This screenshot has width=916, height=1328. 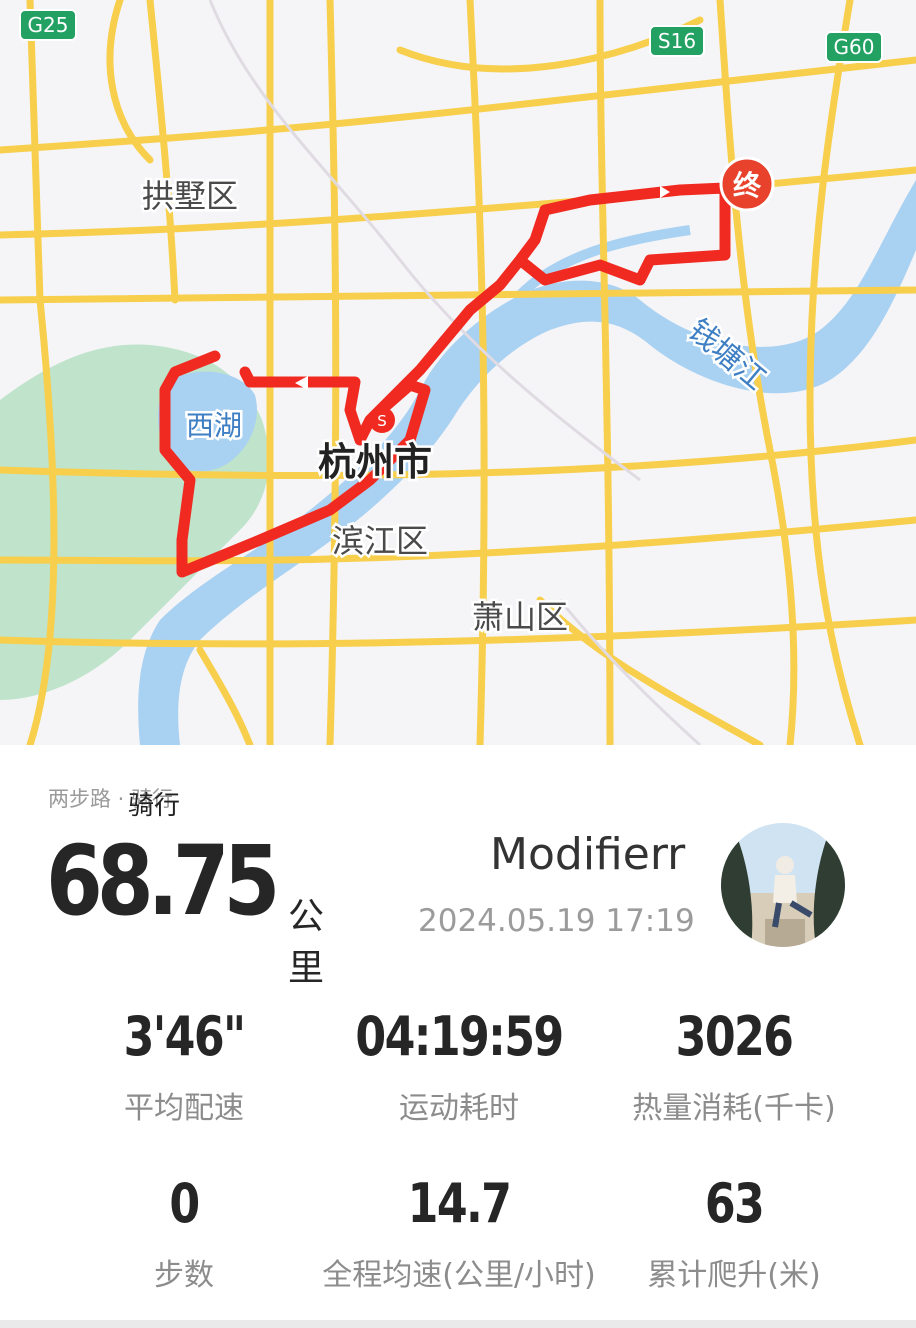 What do you see at coordinates (459, 1108) in the screenshot?
I see `stat-label: 运动耗时` at bounding box center [459, 1108].